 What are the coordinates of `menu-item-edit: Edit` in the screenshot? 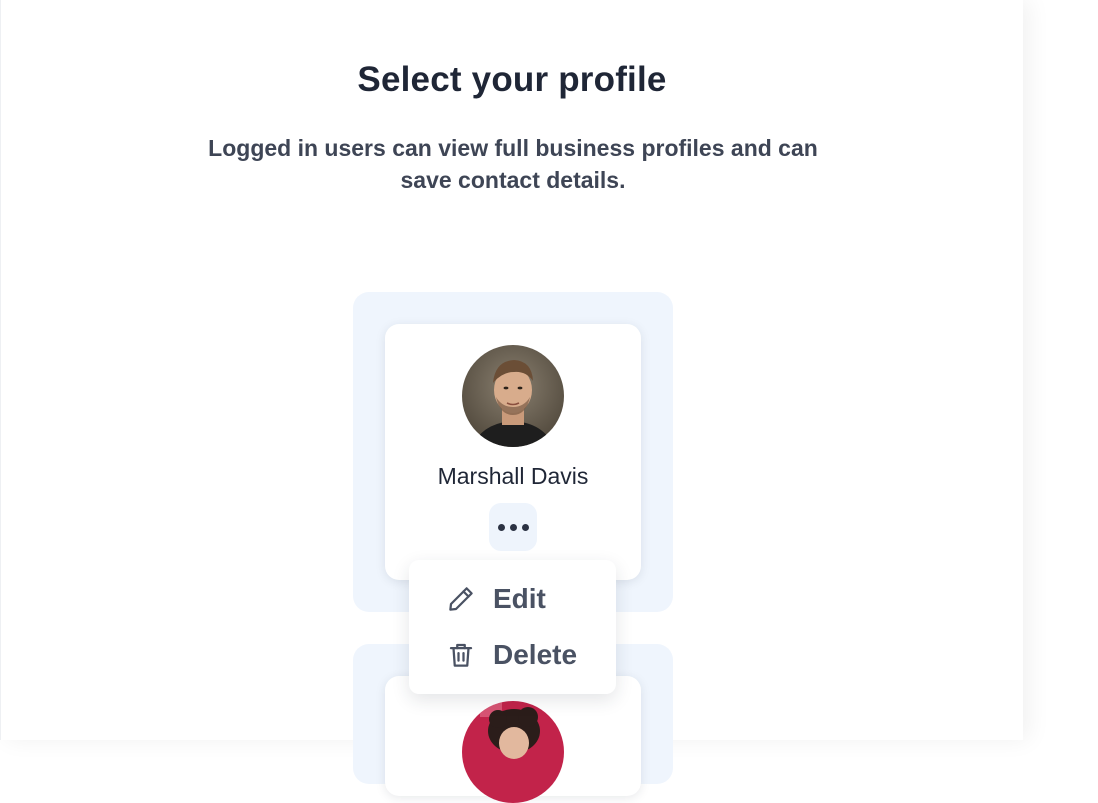 It's located at (512, 599).